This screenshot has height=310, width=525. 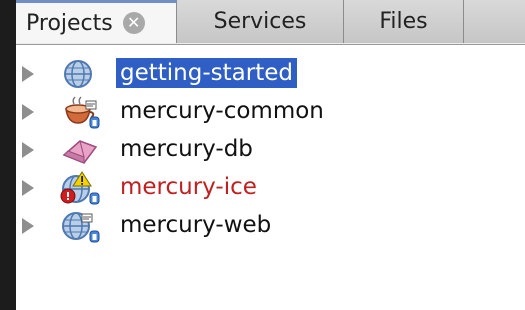 What do you see at coordinates (80, 188) in the screenshot?
I see `web-project-warning-icon` at bounding box center [80, 188].